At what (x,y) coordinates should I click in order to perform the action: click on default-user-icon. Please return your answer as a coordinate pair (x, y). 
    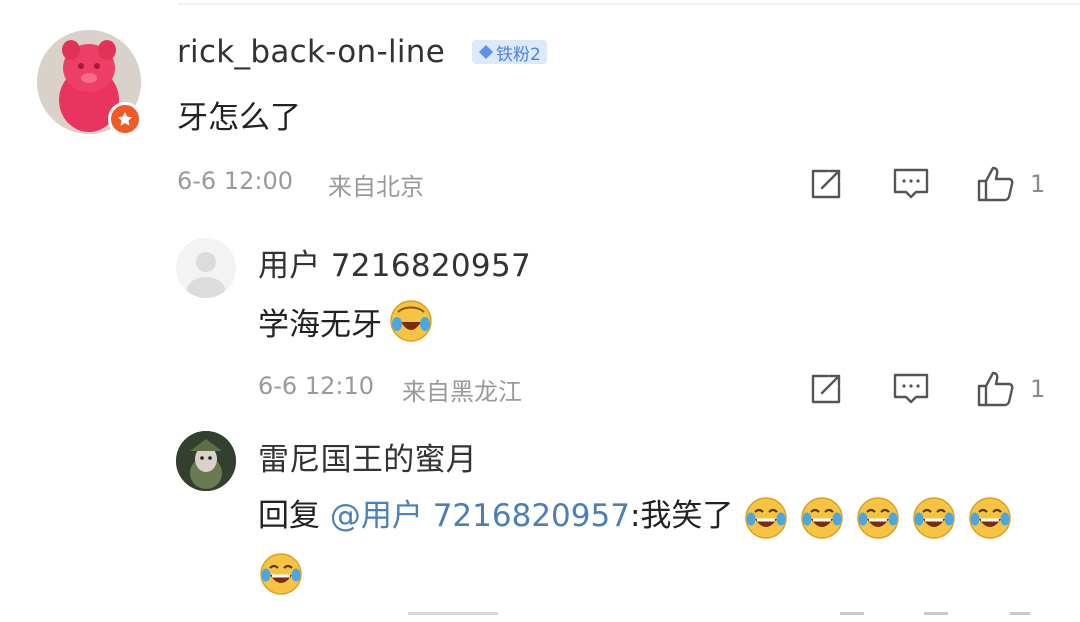
    Looking at the image, I should click on (206, 268).